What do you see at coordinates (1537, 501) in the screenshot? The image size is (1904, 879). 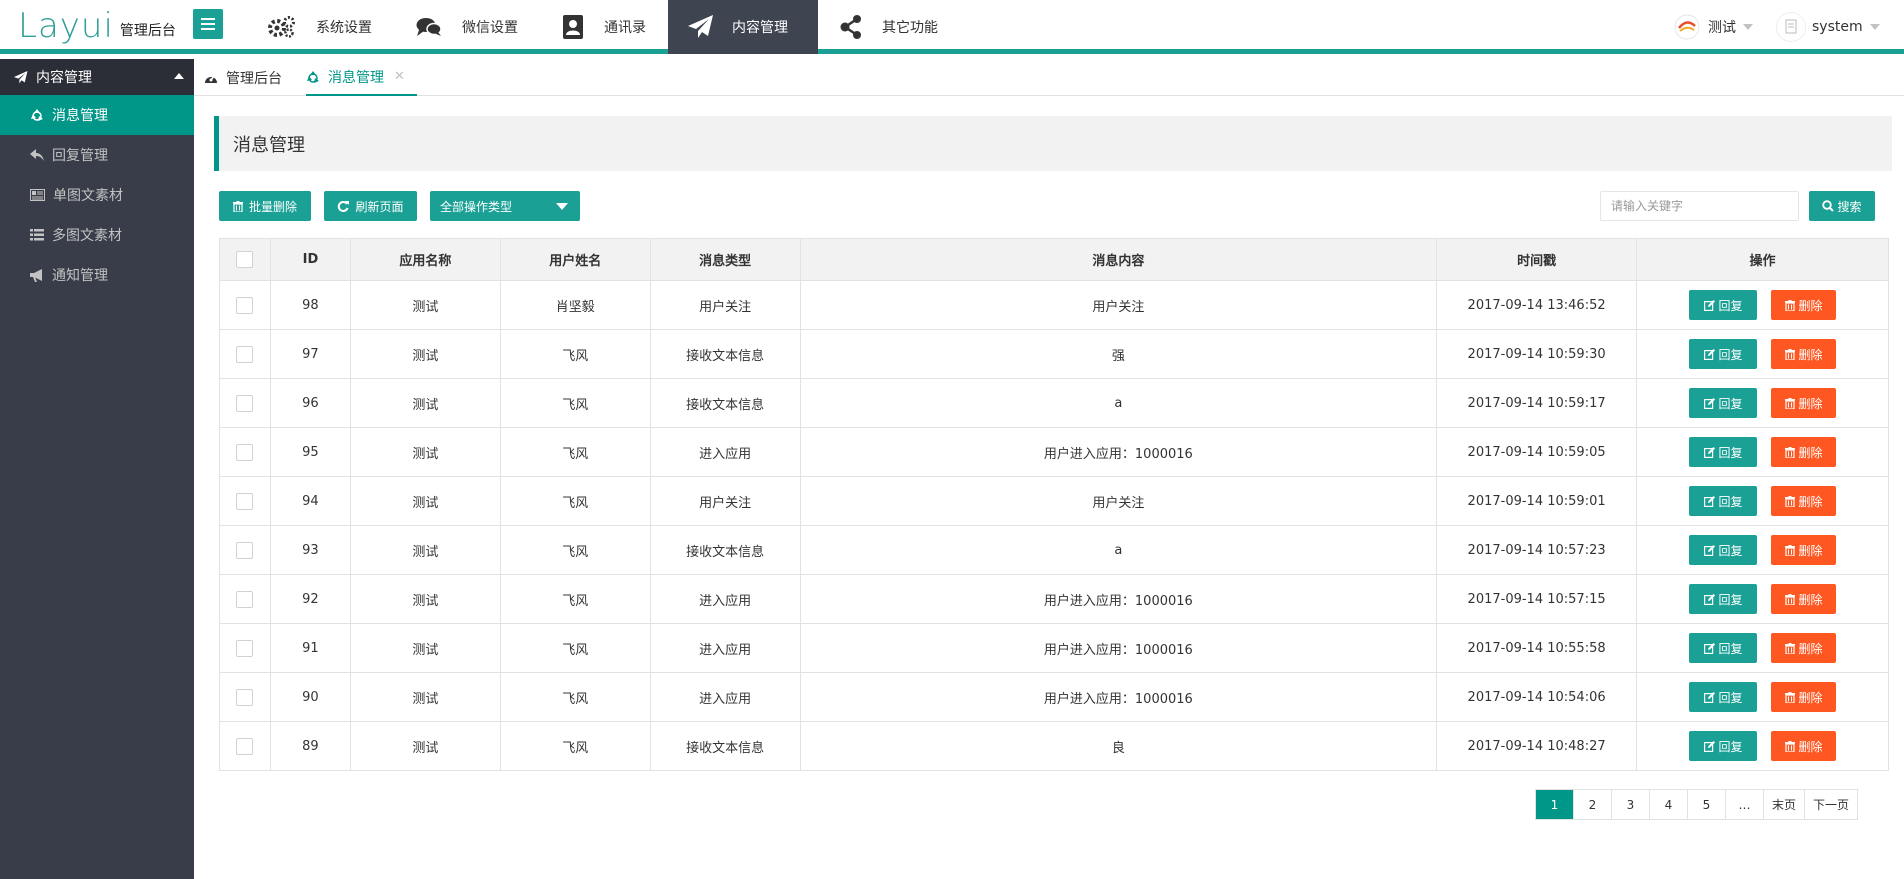 I see `cell-time: 2017-09-14 10:59:01` at bounding box center [1537, 501].